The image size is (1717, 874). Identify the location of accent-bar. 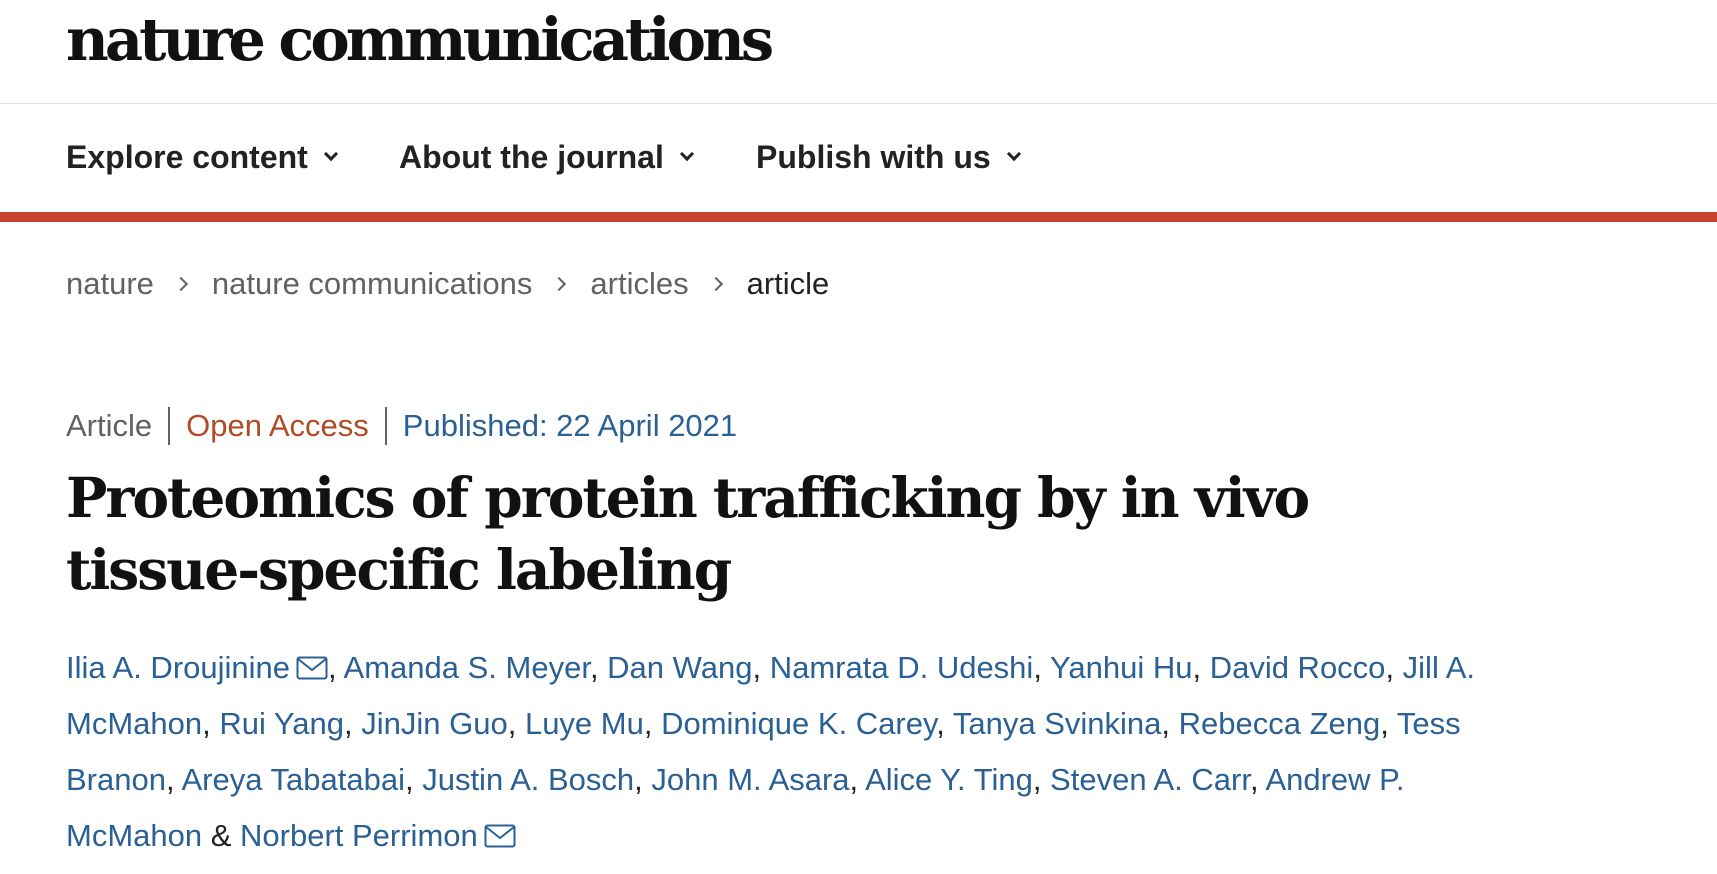
(858, 217).